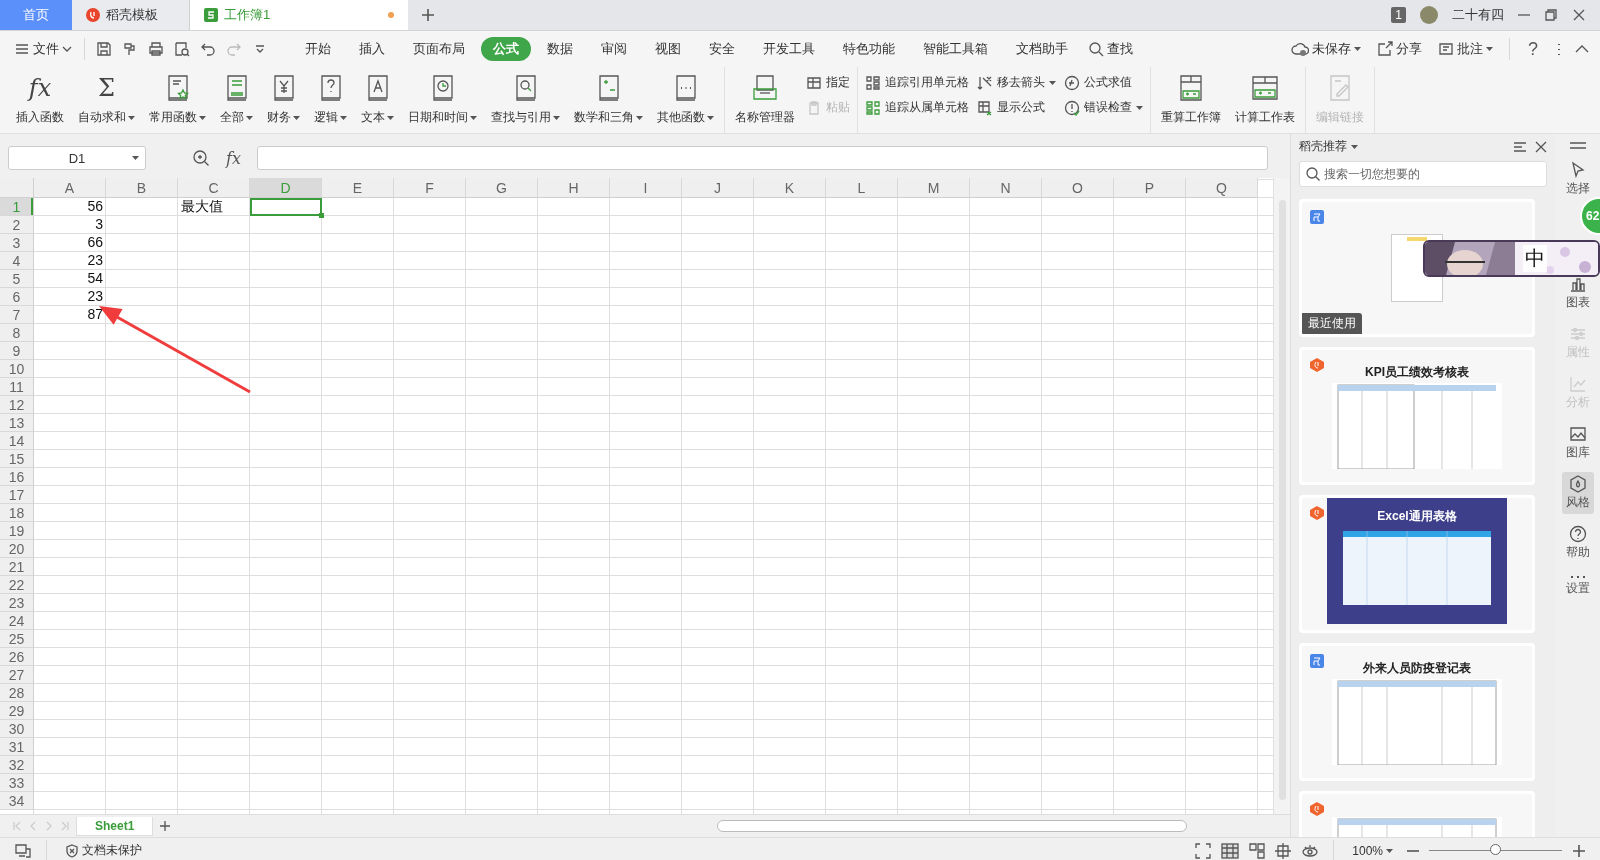  Describe the element at coordinates (1413, 850) in the screenshot. I see `zoom-out-button` at that location.